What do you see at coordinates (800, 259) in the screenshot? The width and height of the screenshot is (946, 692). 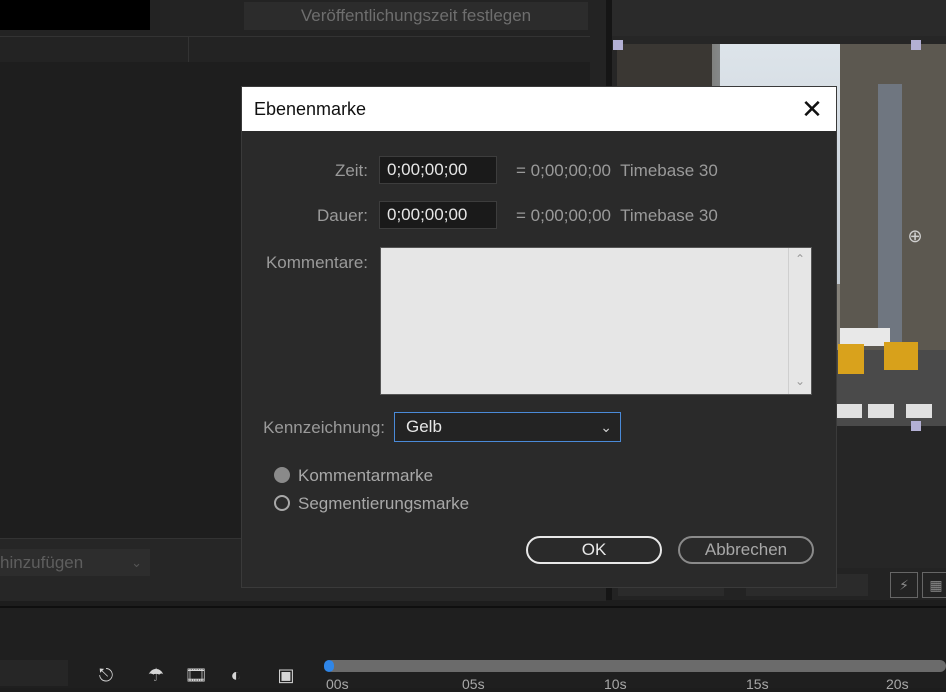 I see `chevron-up-icon: ⌃` at bounding box center [800, 259].